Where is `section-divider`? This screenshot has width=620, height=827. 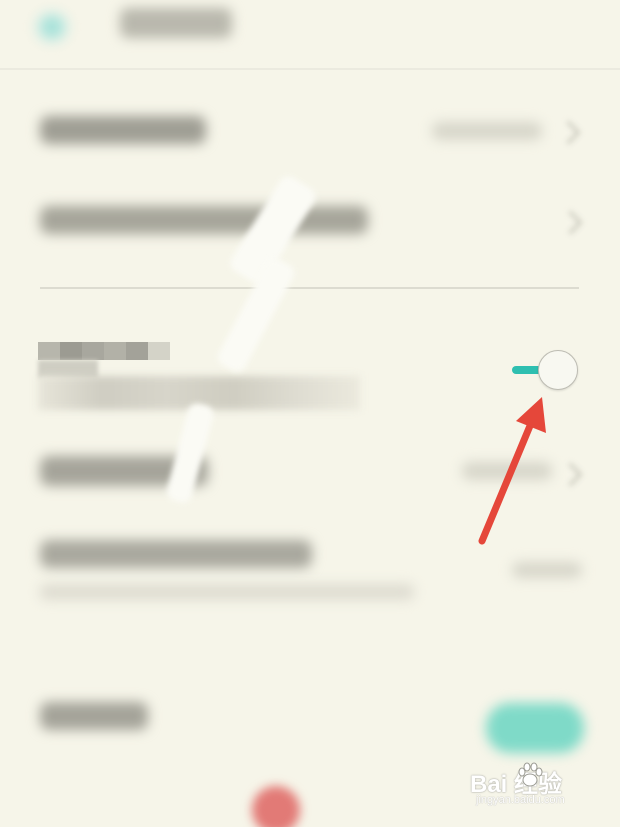
section-divider is located at coordinates (309, 288).